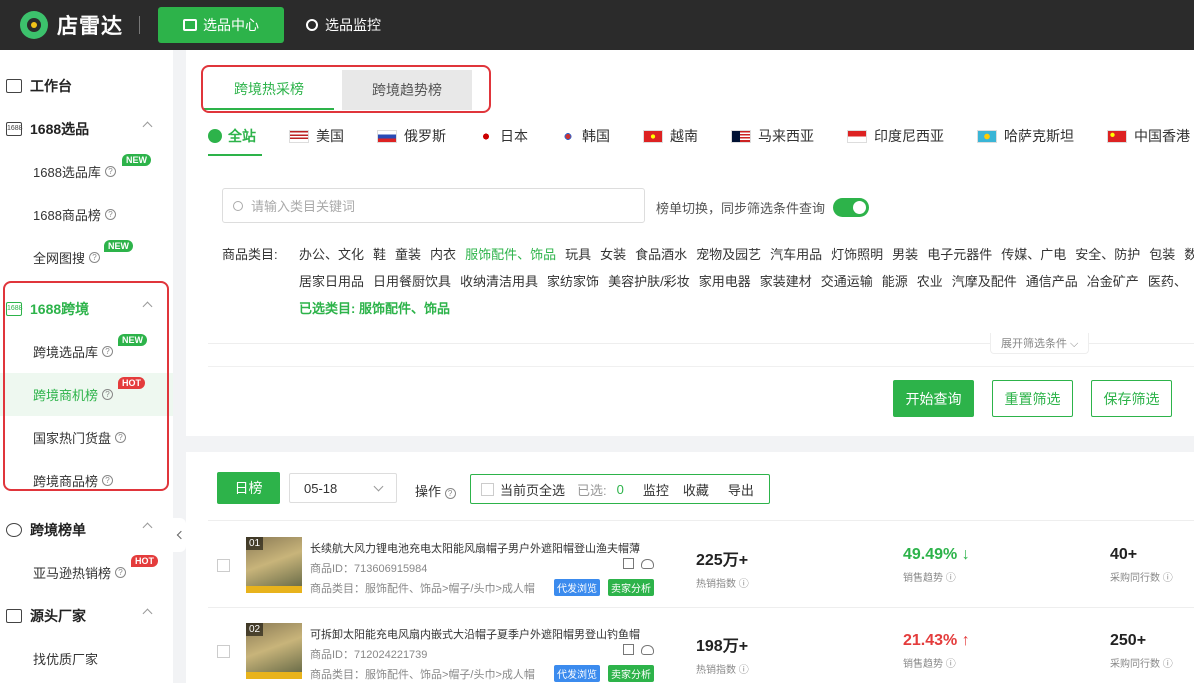 Image resolution: width=1194 pixels, height=683 pixels. I want to click on category-chip: 汽摩及配件, so click(984, 281).